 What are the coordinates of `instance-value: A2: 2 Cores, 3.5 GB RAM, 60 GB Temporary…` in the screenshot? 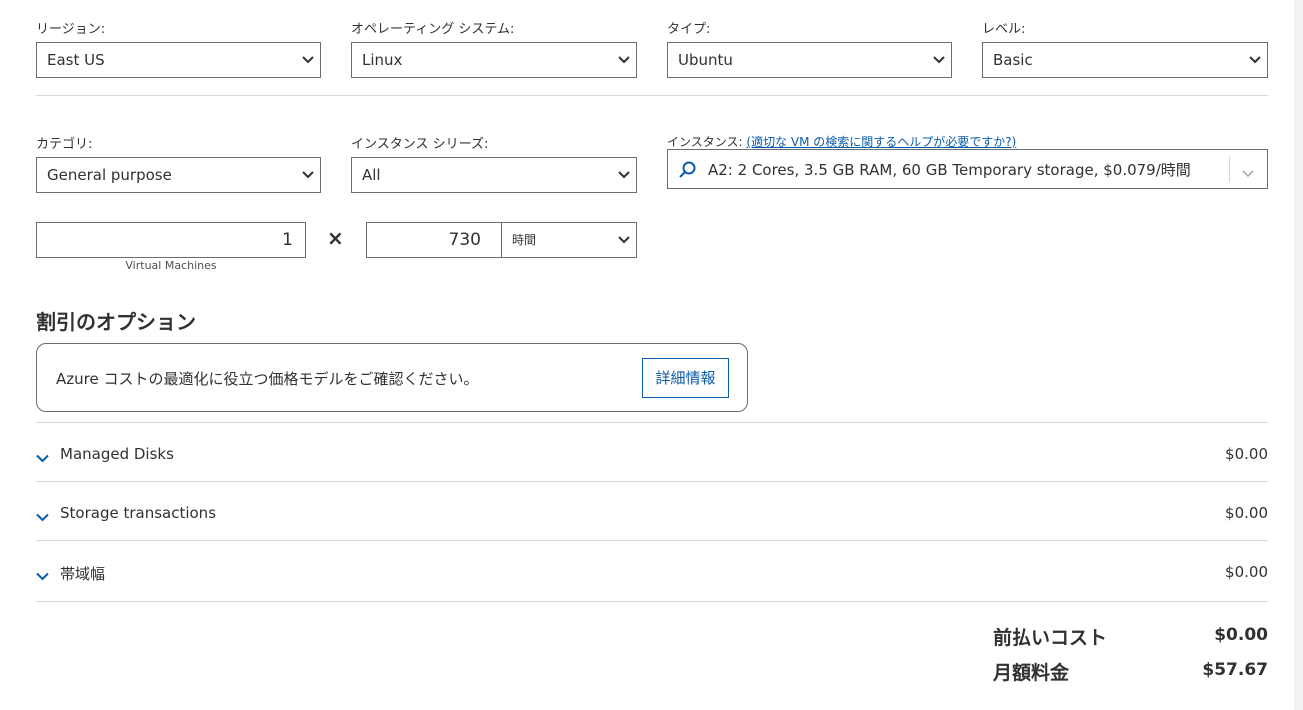 It's located at (949, 170).